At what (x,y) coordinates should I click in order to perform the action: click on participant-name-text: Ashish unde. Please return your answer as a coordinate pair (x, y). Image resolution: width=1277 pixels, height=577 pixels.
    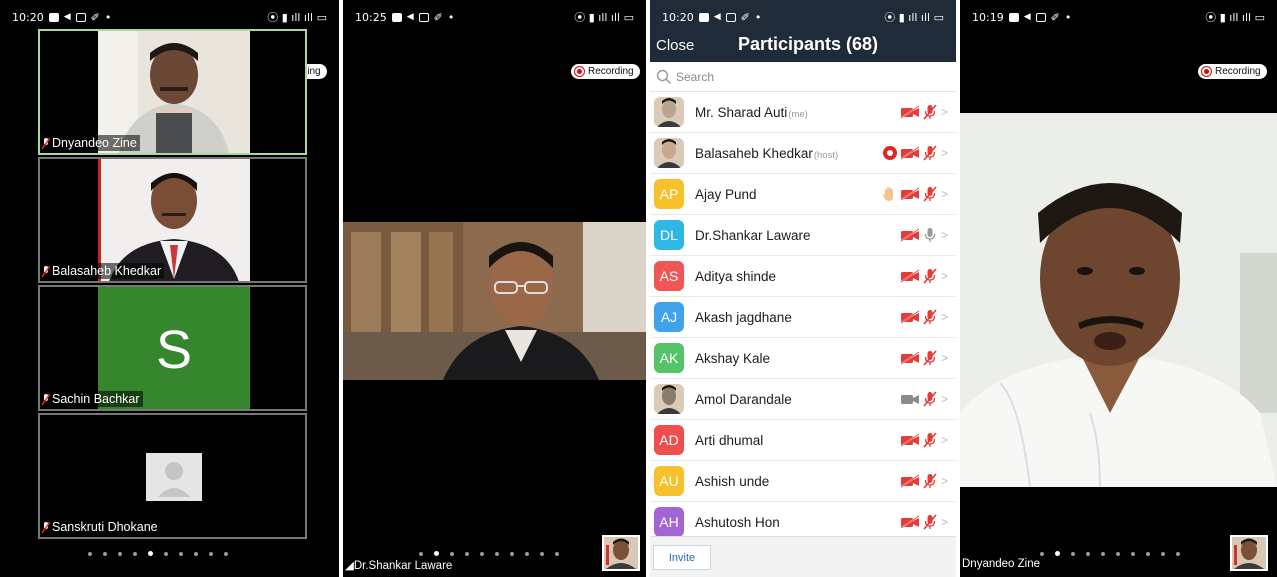
    Looking at the image, I should click on (732, 481).